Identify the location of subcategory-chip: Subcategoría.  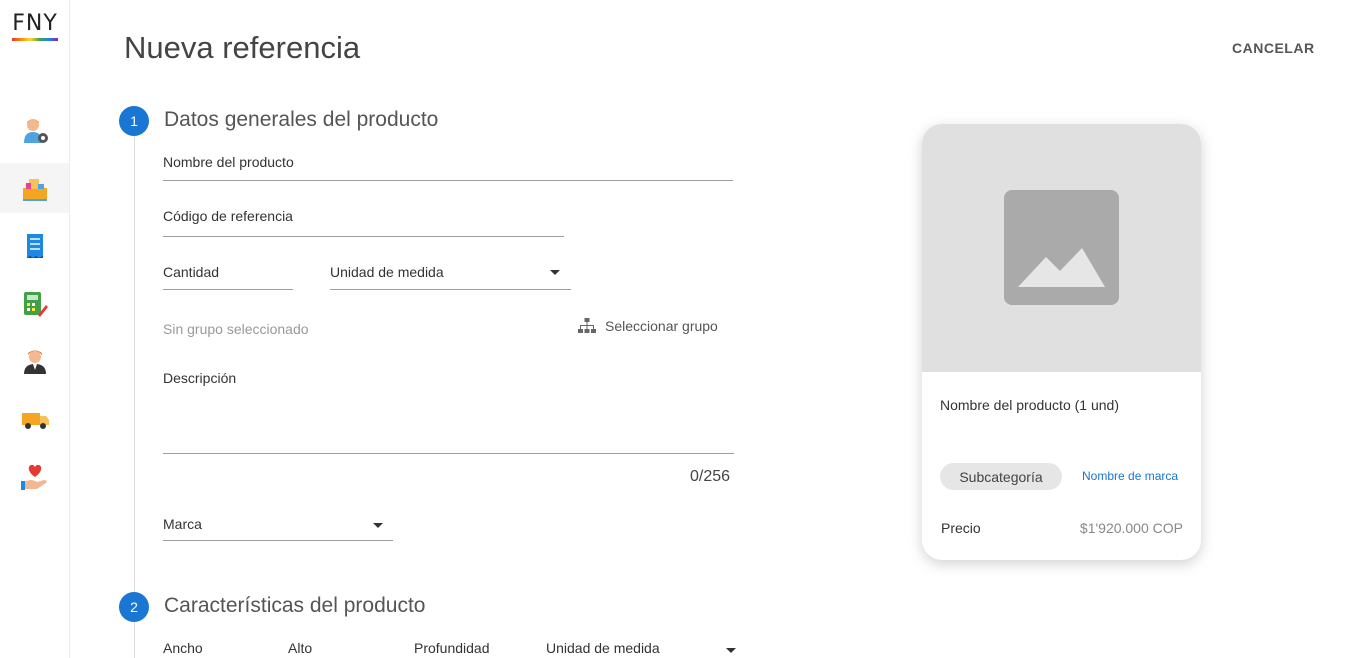
(1001, 476).